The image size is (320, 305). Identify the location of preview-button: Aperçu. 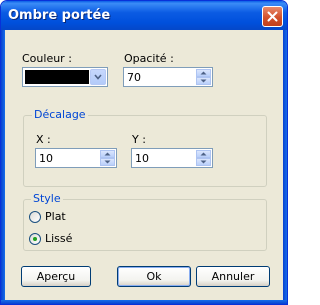
(56, 276).